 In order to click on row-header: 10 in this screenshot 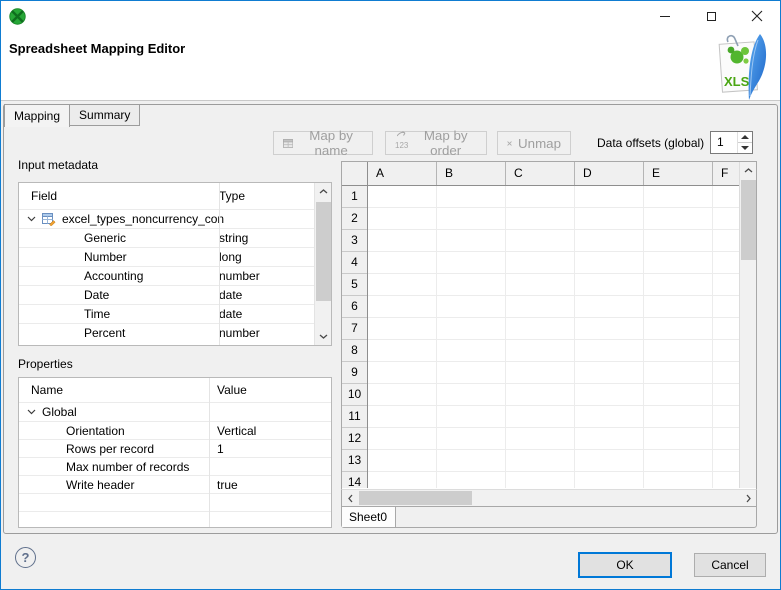, I will do `click(354, 395)`.